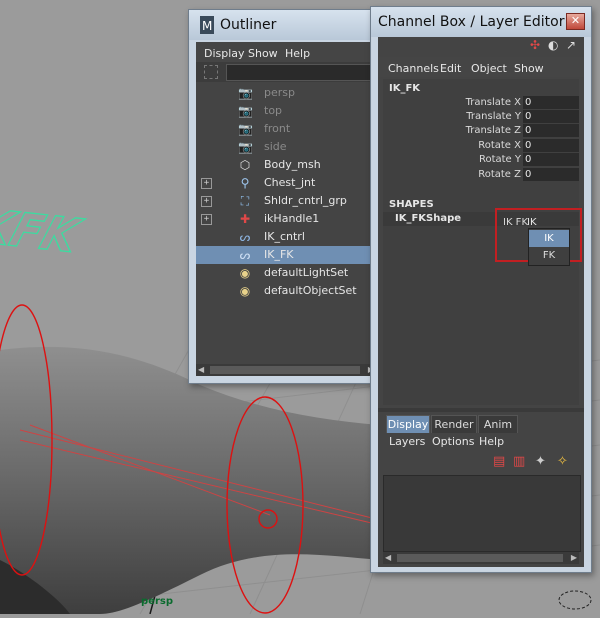  Describe the element at coordinates (450, 68) in the screenshot. I see `menu-edit: Edit` at that location.